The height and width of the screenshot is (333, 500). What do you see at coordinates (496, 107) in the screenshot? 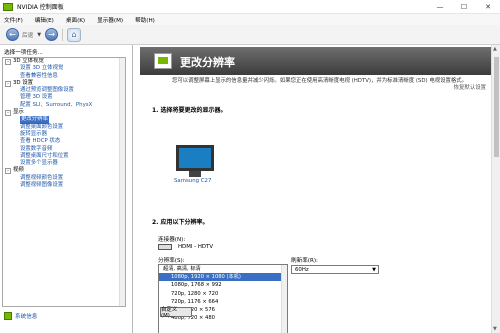
I see `scroll-thumb` at bounding box center [496, 107].